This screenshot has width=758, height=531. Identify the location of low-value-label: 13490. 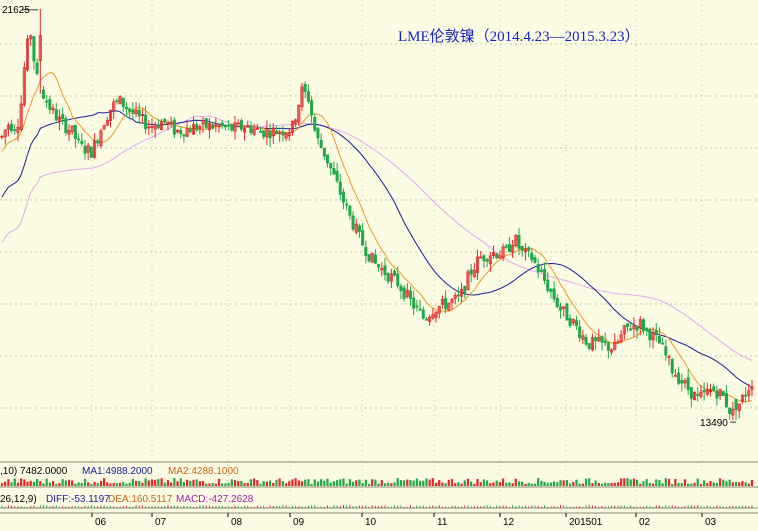
(714, 423).